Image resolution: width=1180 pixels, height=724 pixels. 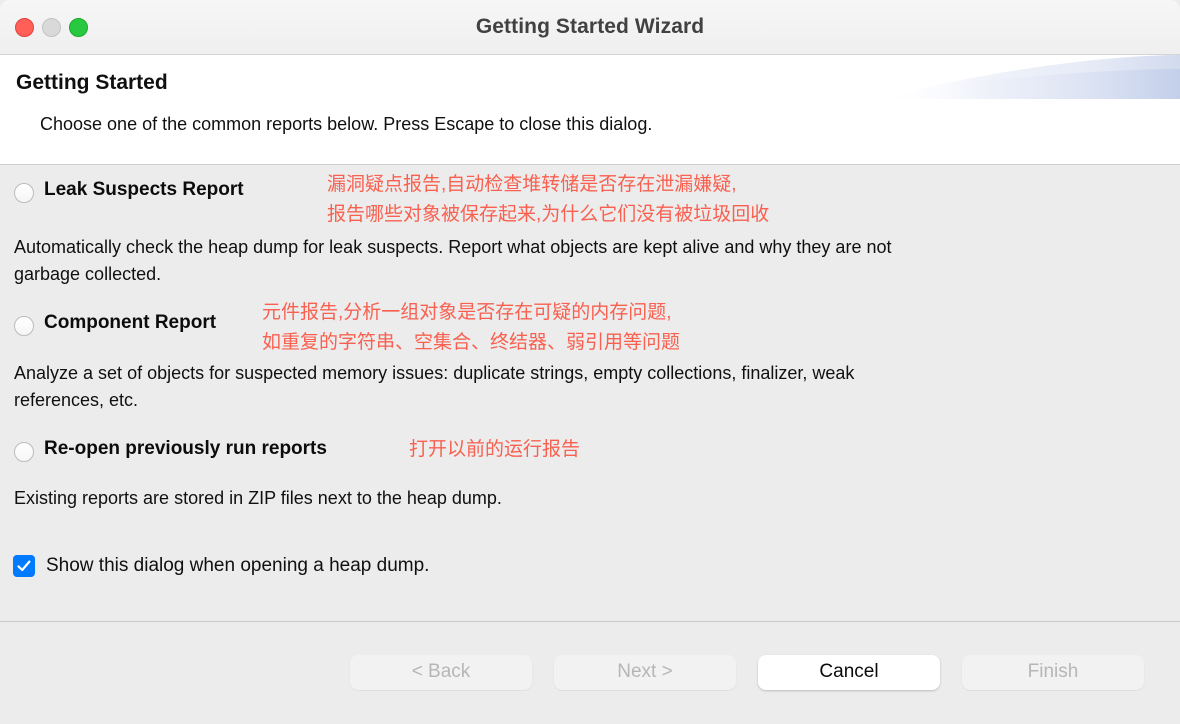 I want to click on maximize-window-icon, so click(x=78, y=27).